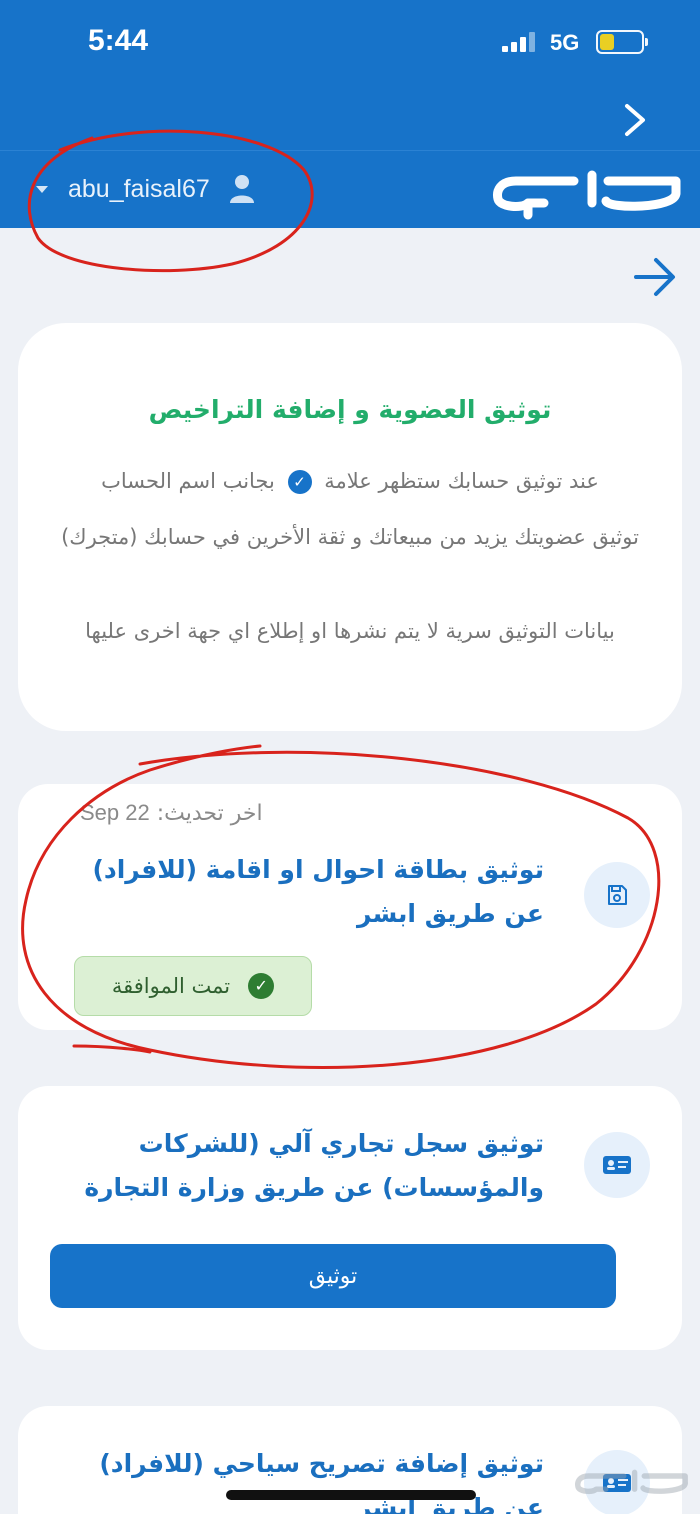 This screenshot has height=1514, width=700. Describe the element at coordinates (350, 120) in the screenshot. I see `top-nav` at that location.